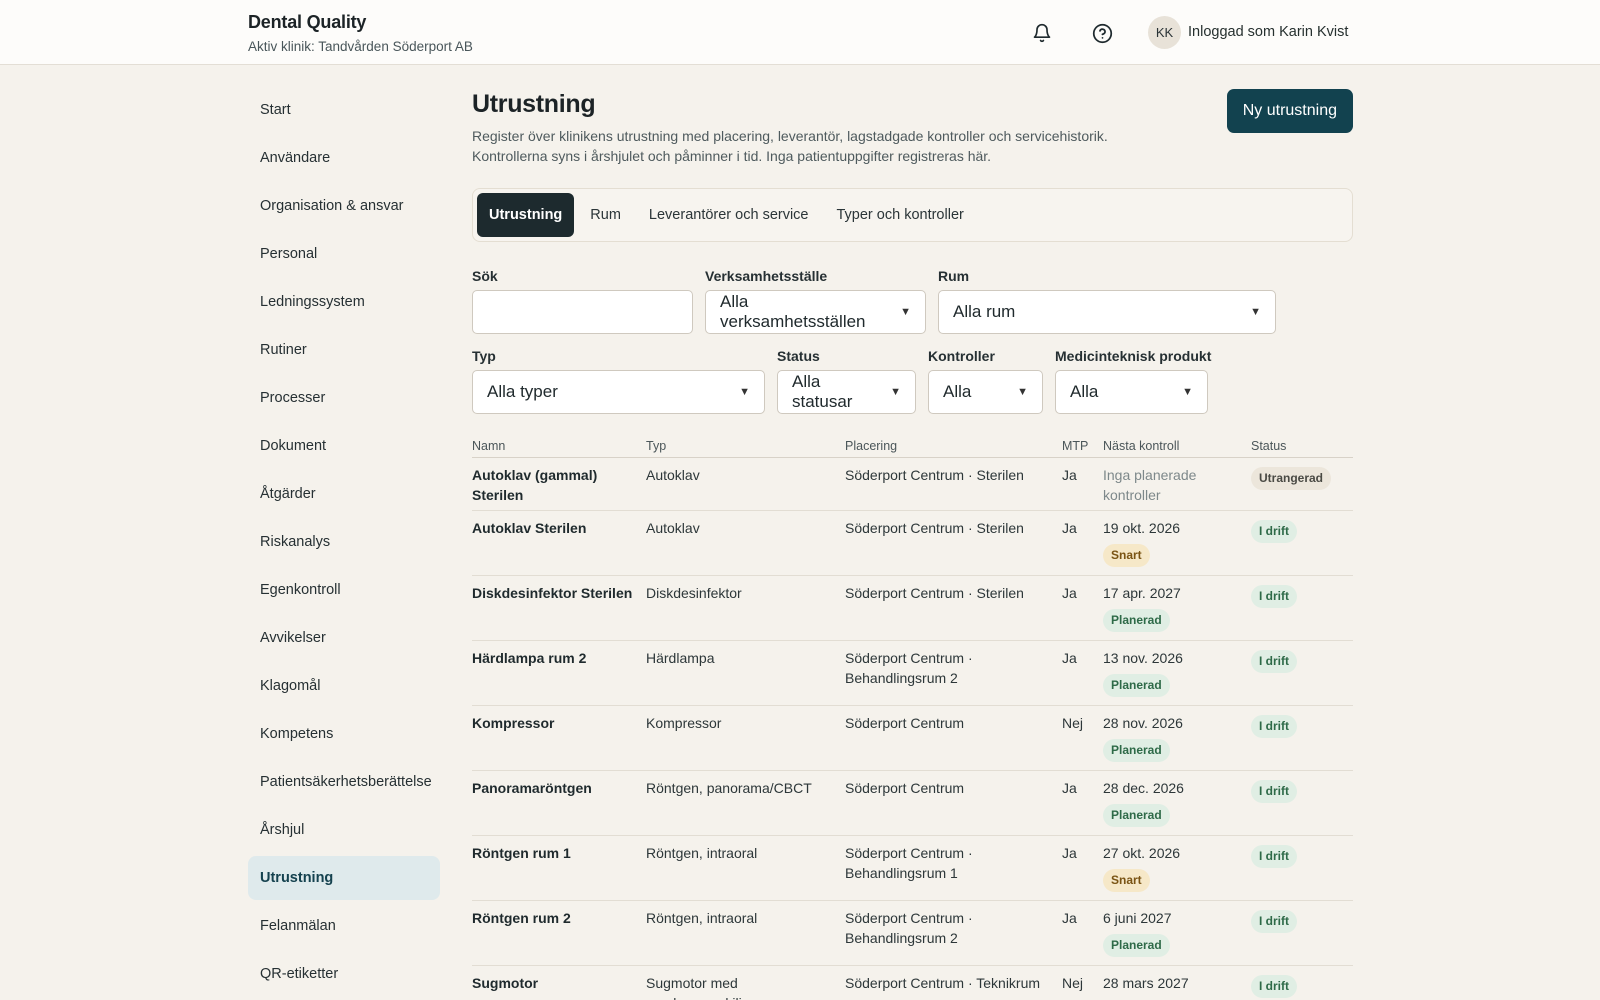 The width and height of the screenshot is (1600, 1000). What do you see at coordinates (822, 391) in the screenshot?
I see `status-select-value: Alla statusar` at bounding box center [822, 391].